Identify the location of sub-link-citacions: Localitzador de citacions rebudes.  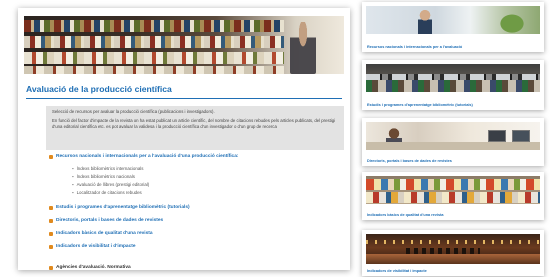
(208, 193).